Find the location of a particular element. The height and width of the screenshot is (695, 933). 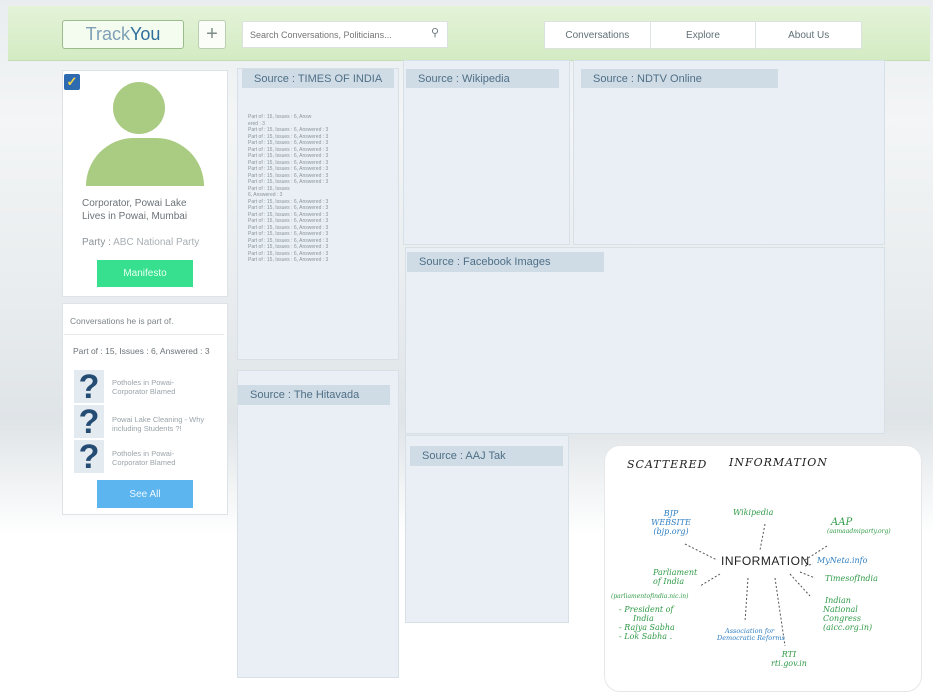

logo-text: Track is located at coordinates (107, 34).